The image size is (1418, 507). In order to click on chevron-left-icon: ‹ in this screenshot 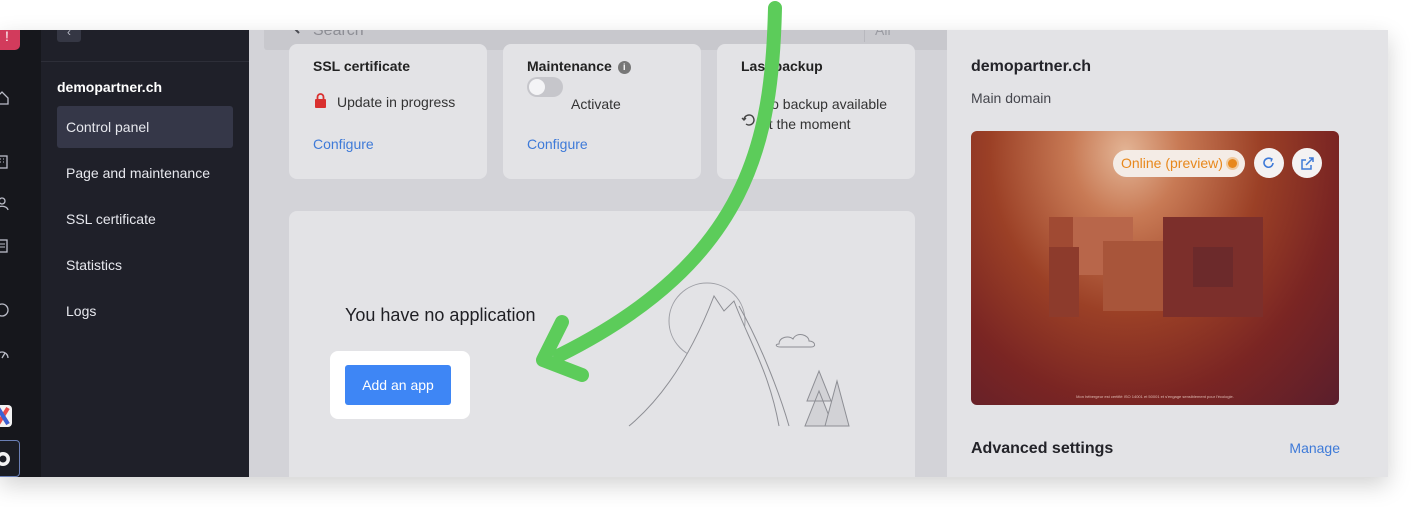, I will do `click(69, 36)`.